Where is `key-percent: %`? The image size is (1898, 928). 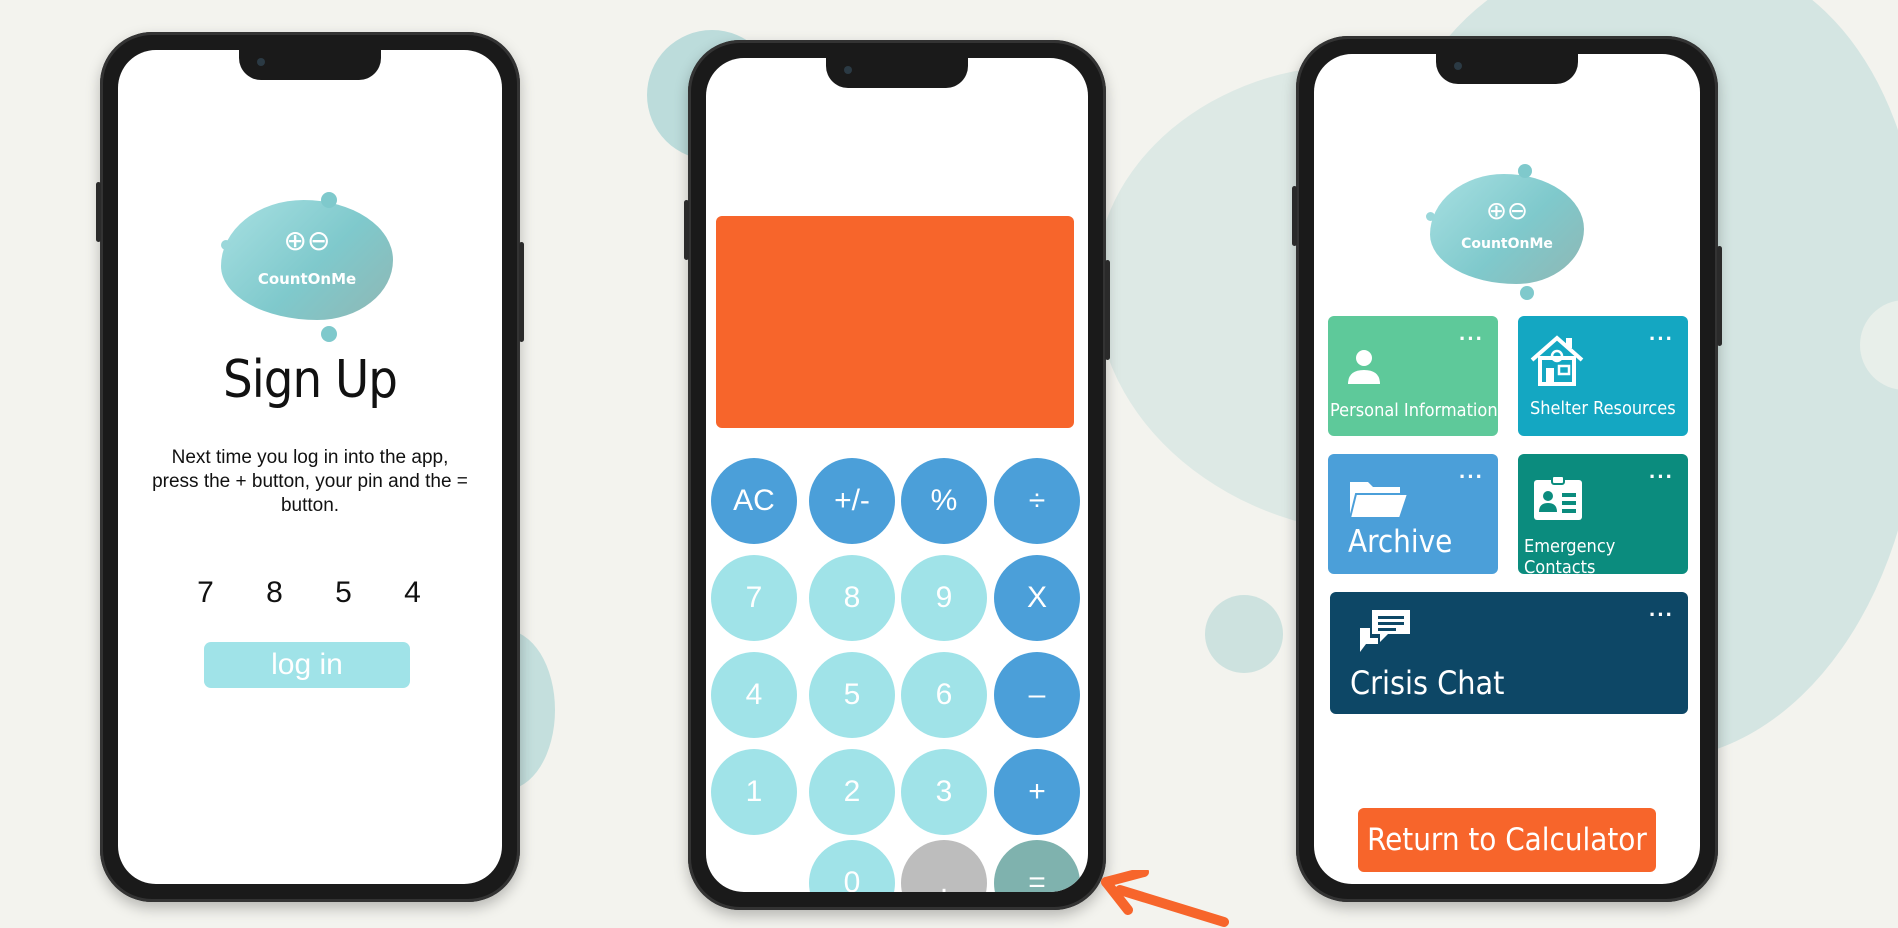 key-percent: % is located at coordinates (944, 501).